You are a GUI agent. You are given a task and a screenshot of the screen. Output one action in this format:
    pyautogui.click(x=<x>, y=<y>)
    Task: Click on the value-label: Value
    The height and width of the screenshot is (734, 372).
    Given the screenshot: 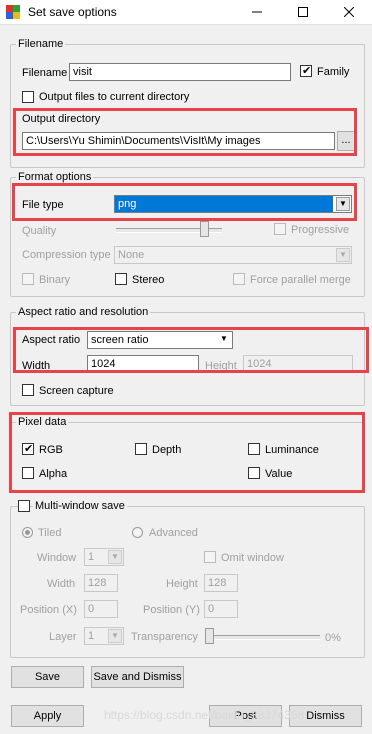 What is the action you would take?
    pyautogui.click(x=279, y=474)
    